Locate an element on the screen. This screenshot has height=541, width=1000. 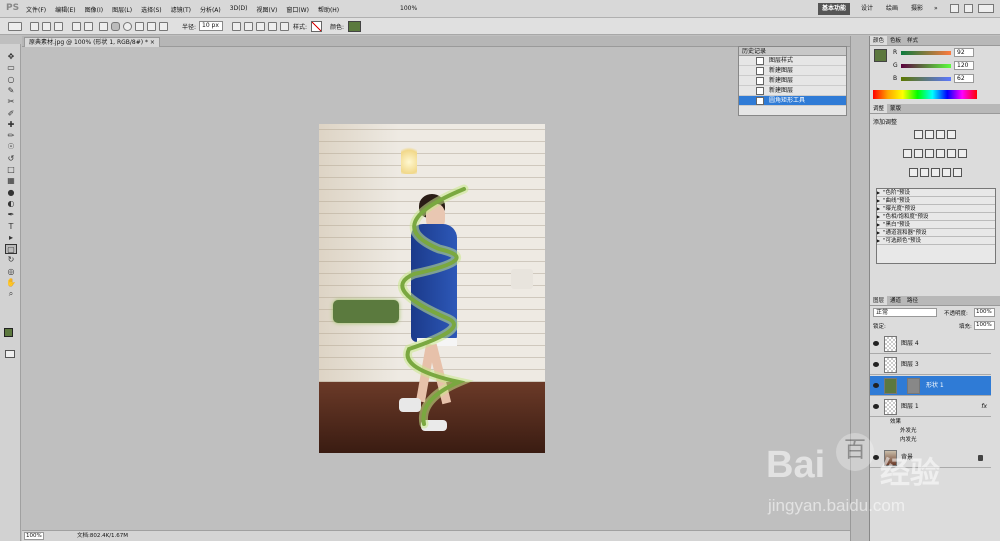
menu-item: 3D(D) is located at coordinates (239, 9).